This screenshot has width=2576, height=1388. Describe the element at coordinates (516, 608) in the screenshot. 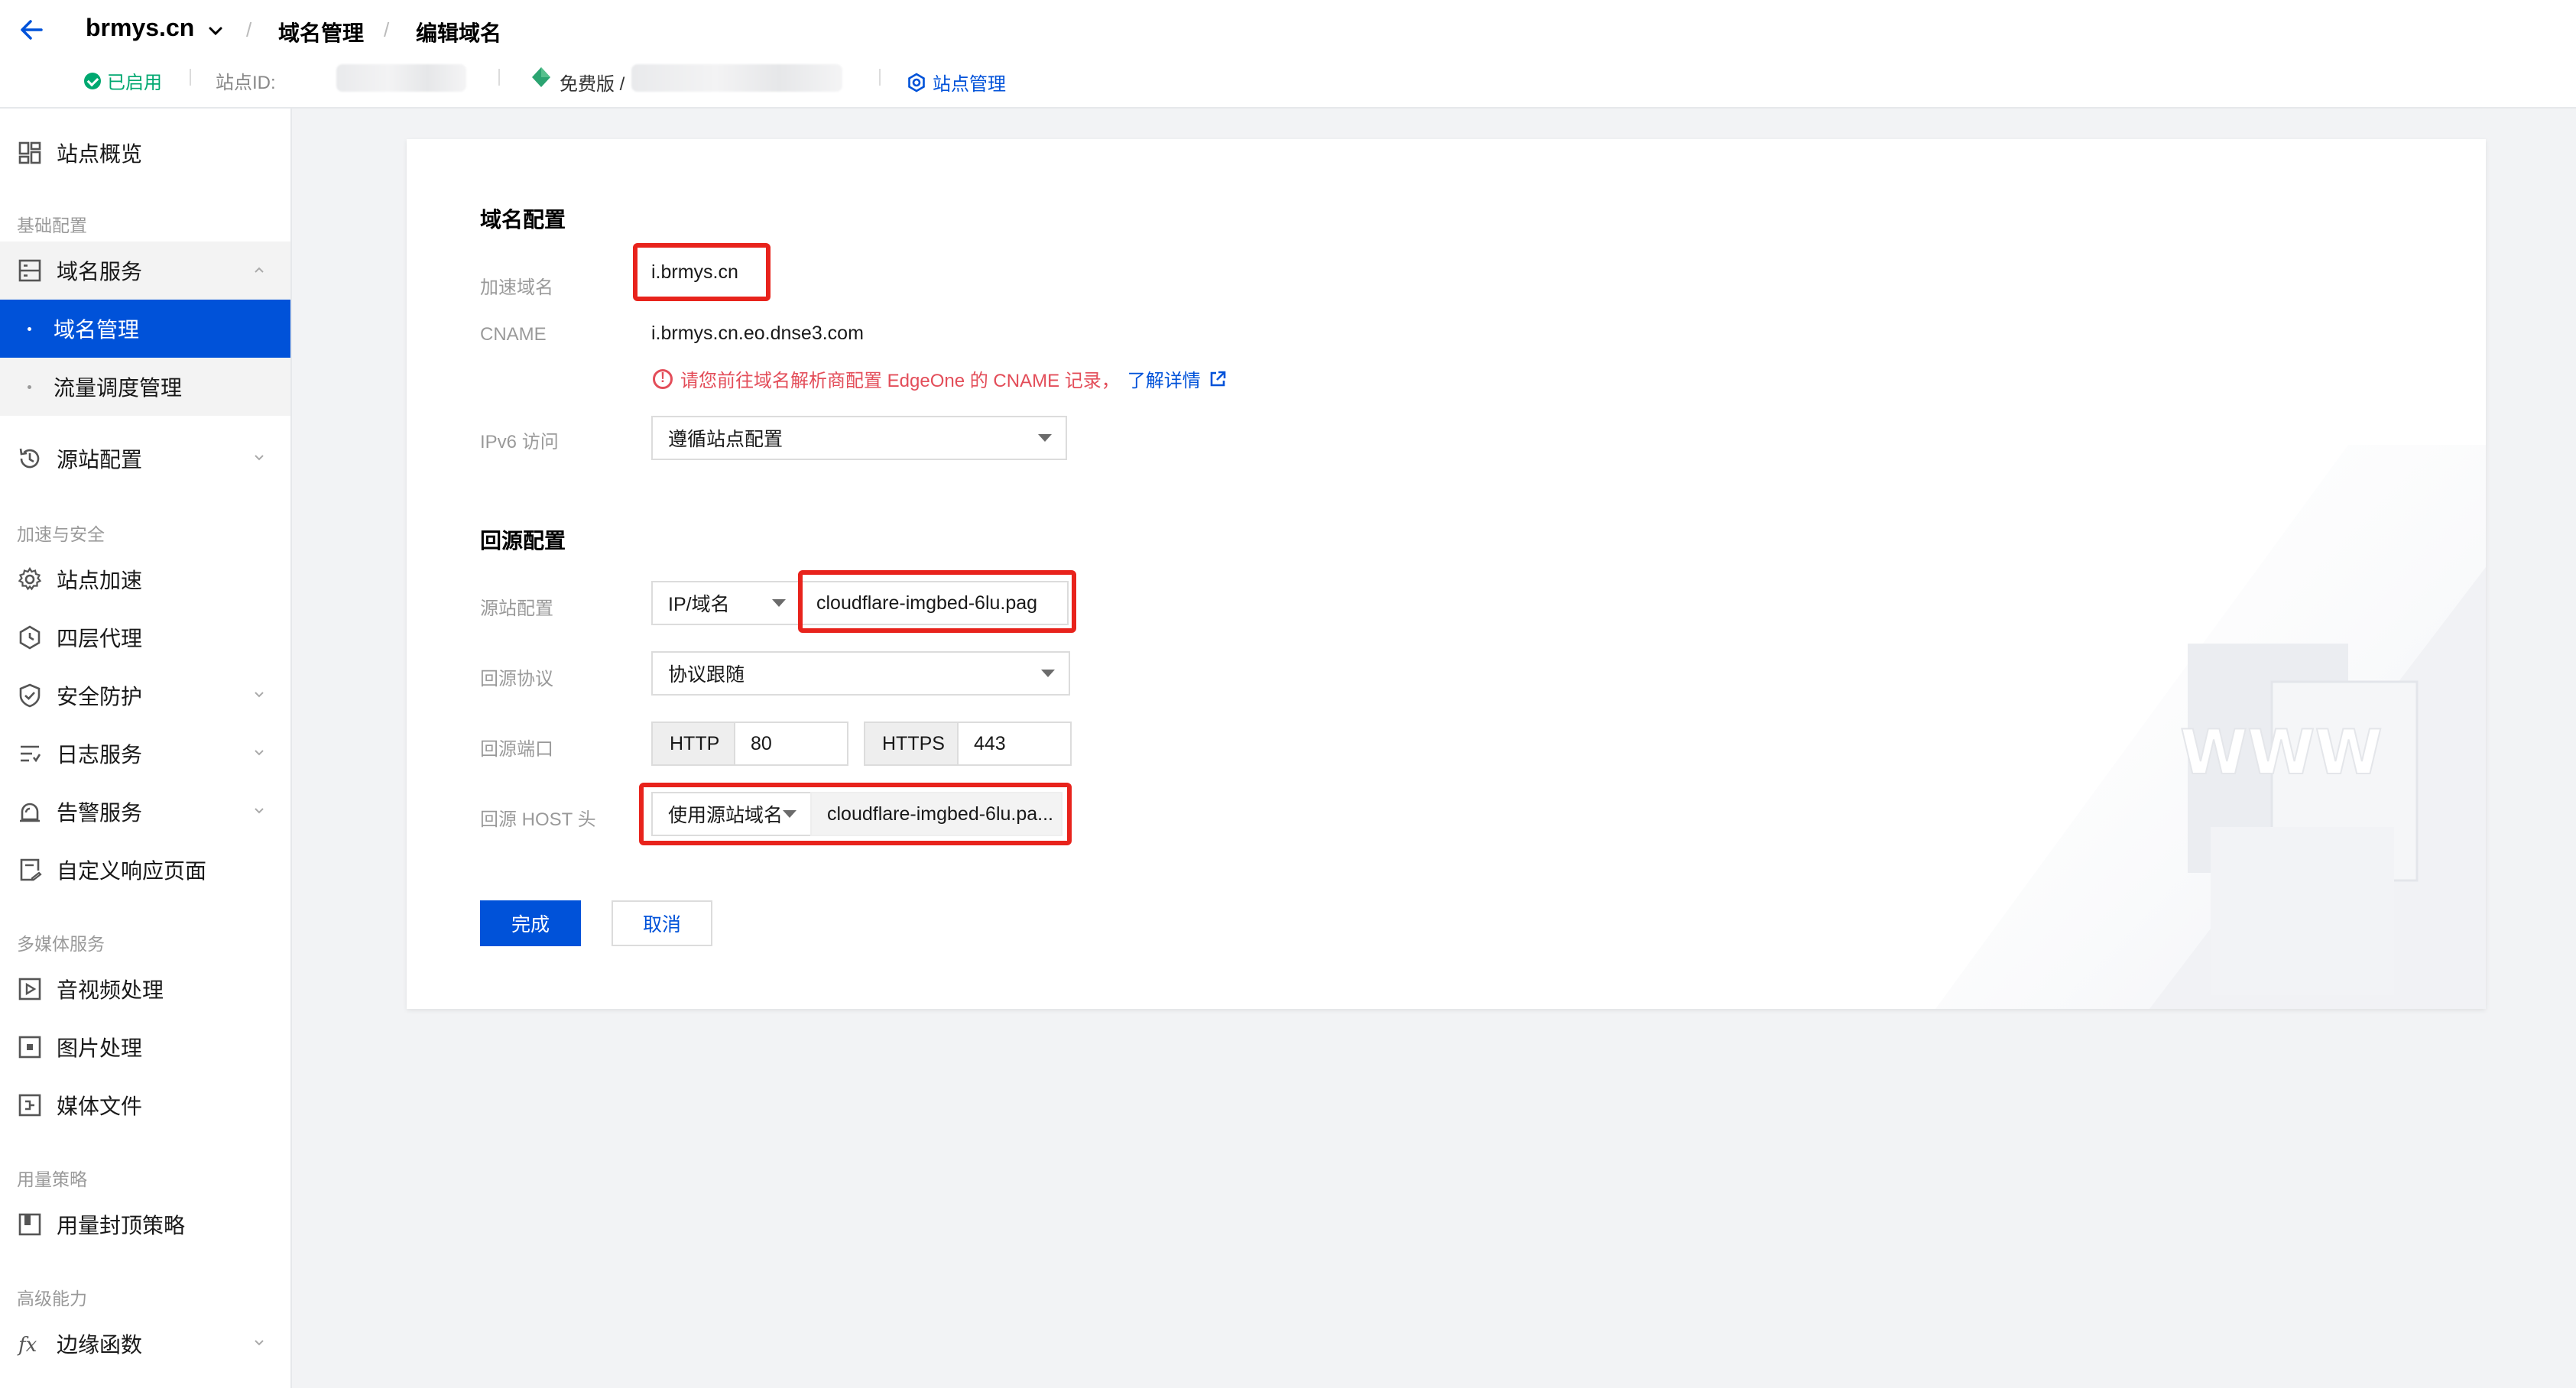

I see `origin-label: 源站配置` at that location.